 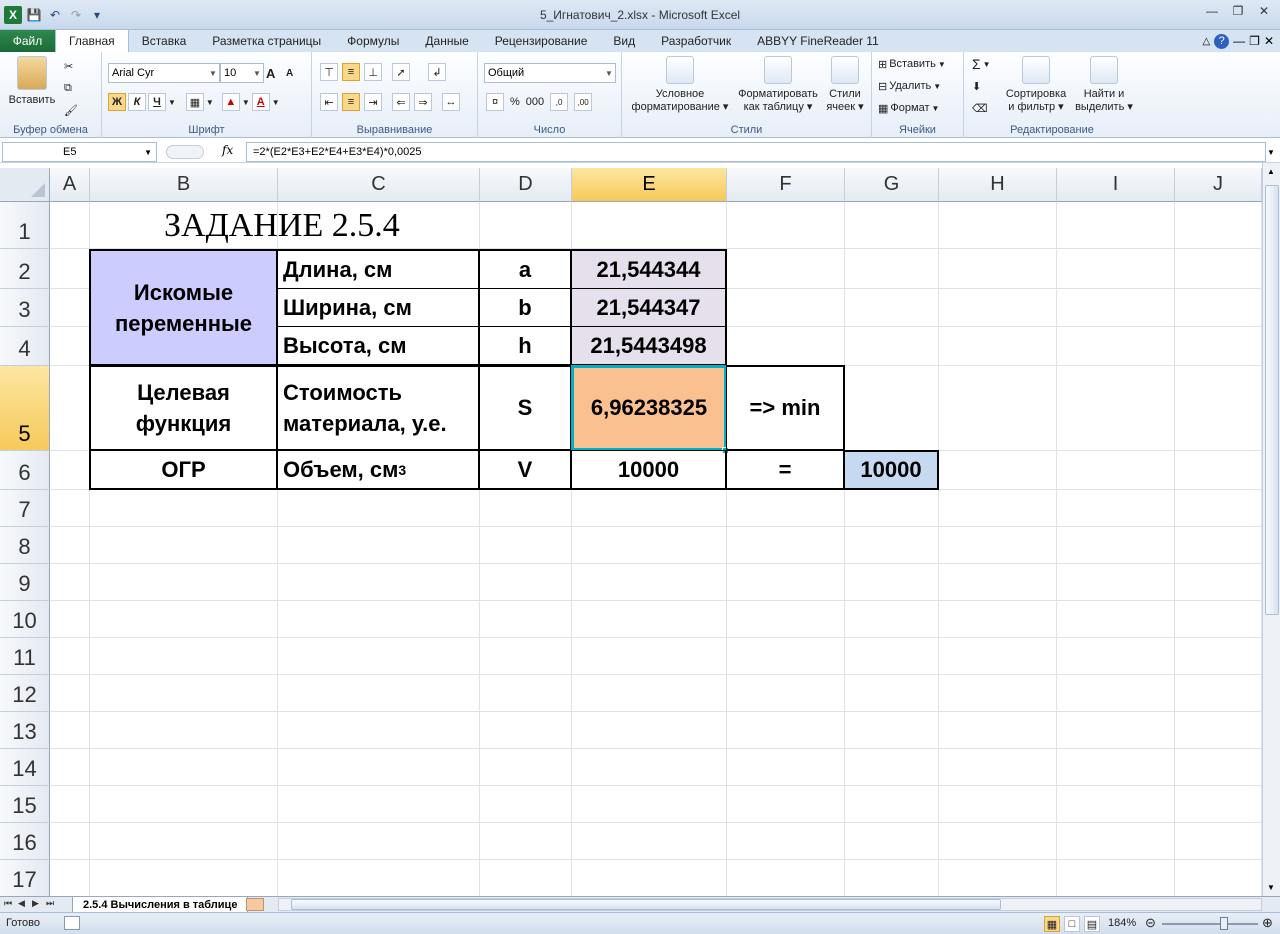 I want to click on font-color-button: A, so click(x=260, y=102).